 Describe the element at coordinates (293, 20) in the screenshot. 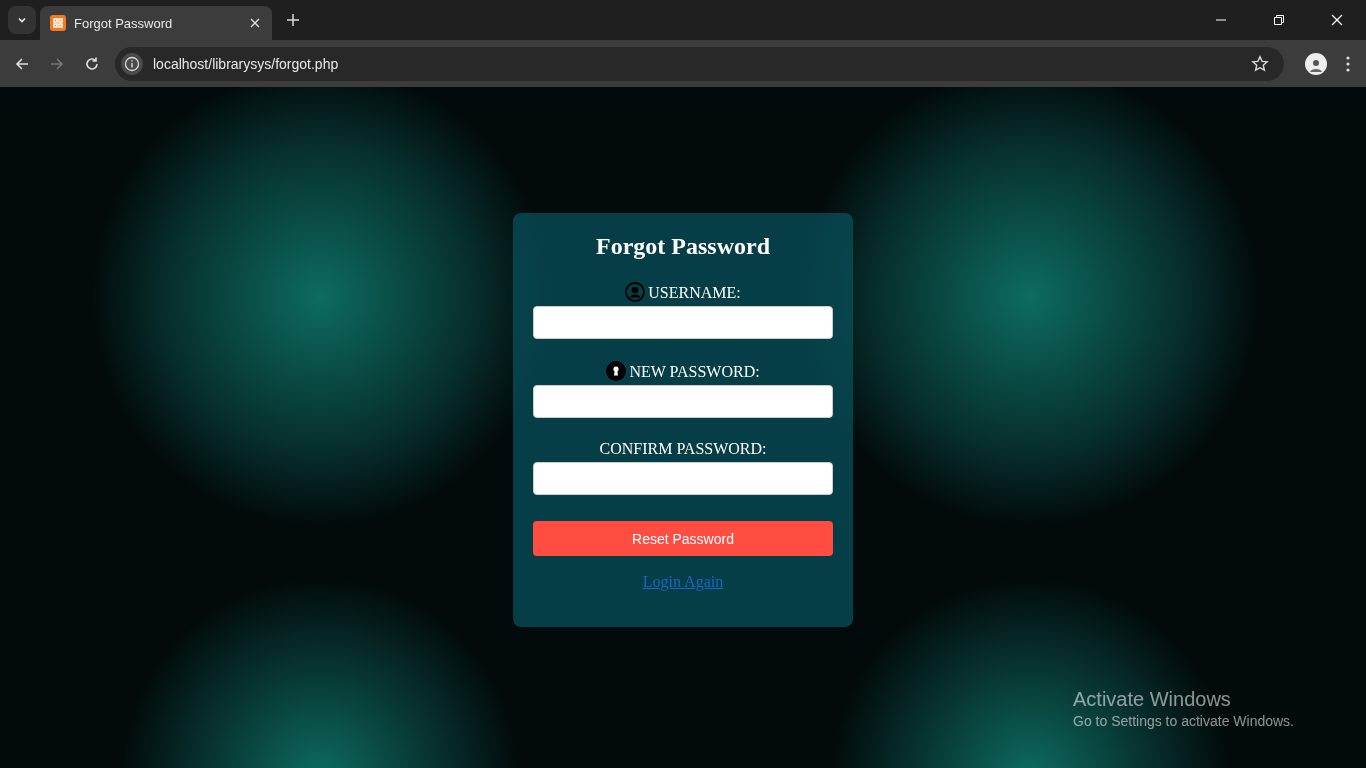

I see `new-tab-icon` at that location.